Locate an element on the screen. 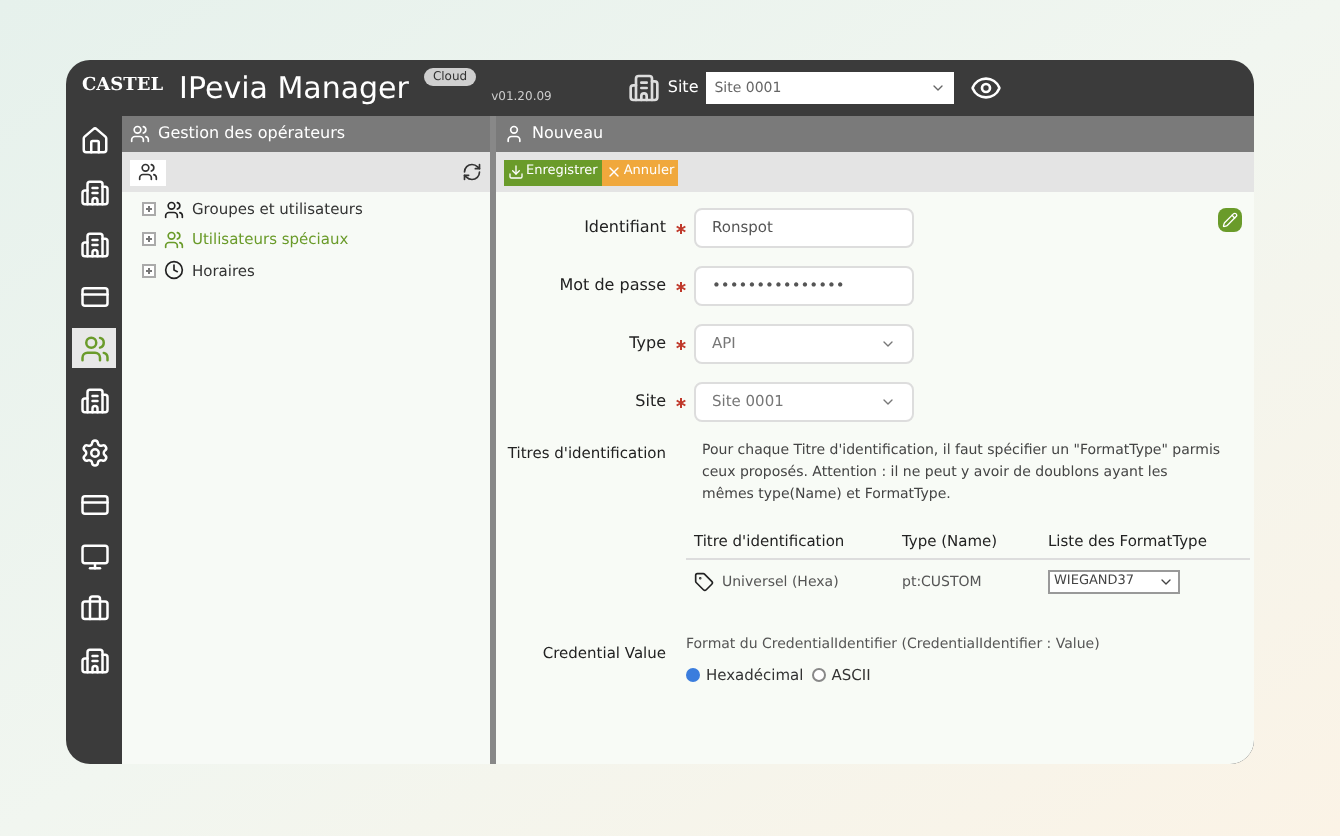  panel-title: Gestion des opérateurs is located at coordinates (252, 134).